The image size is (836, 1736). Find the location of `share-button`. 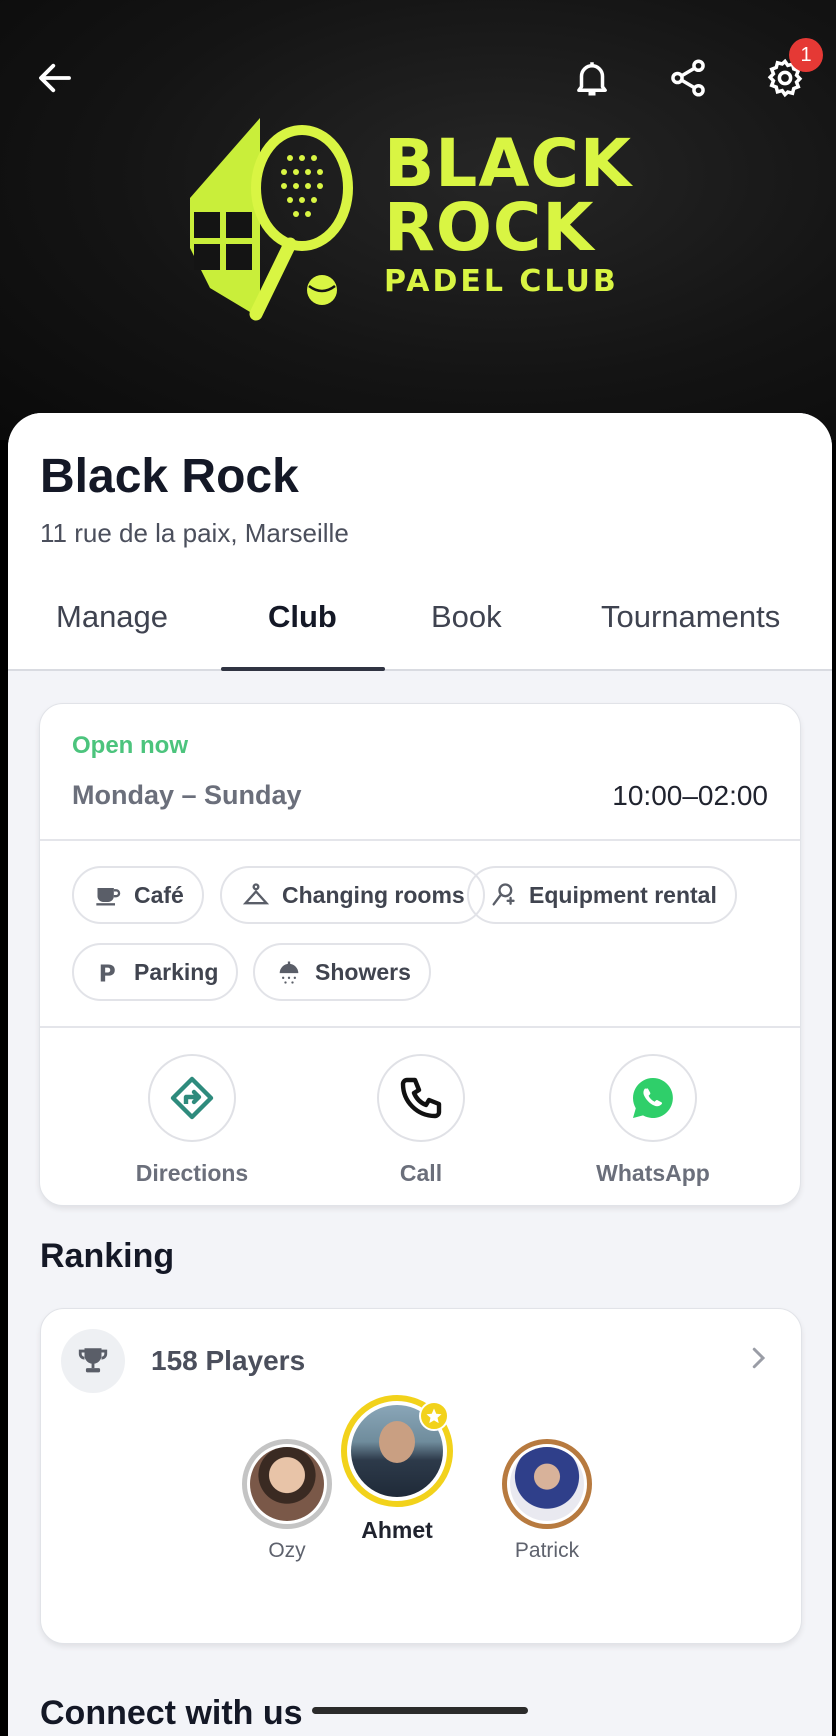

share-button is located at coordinates (688, 78).